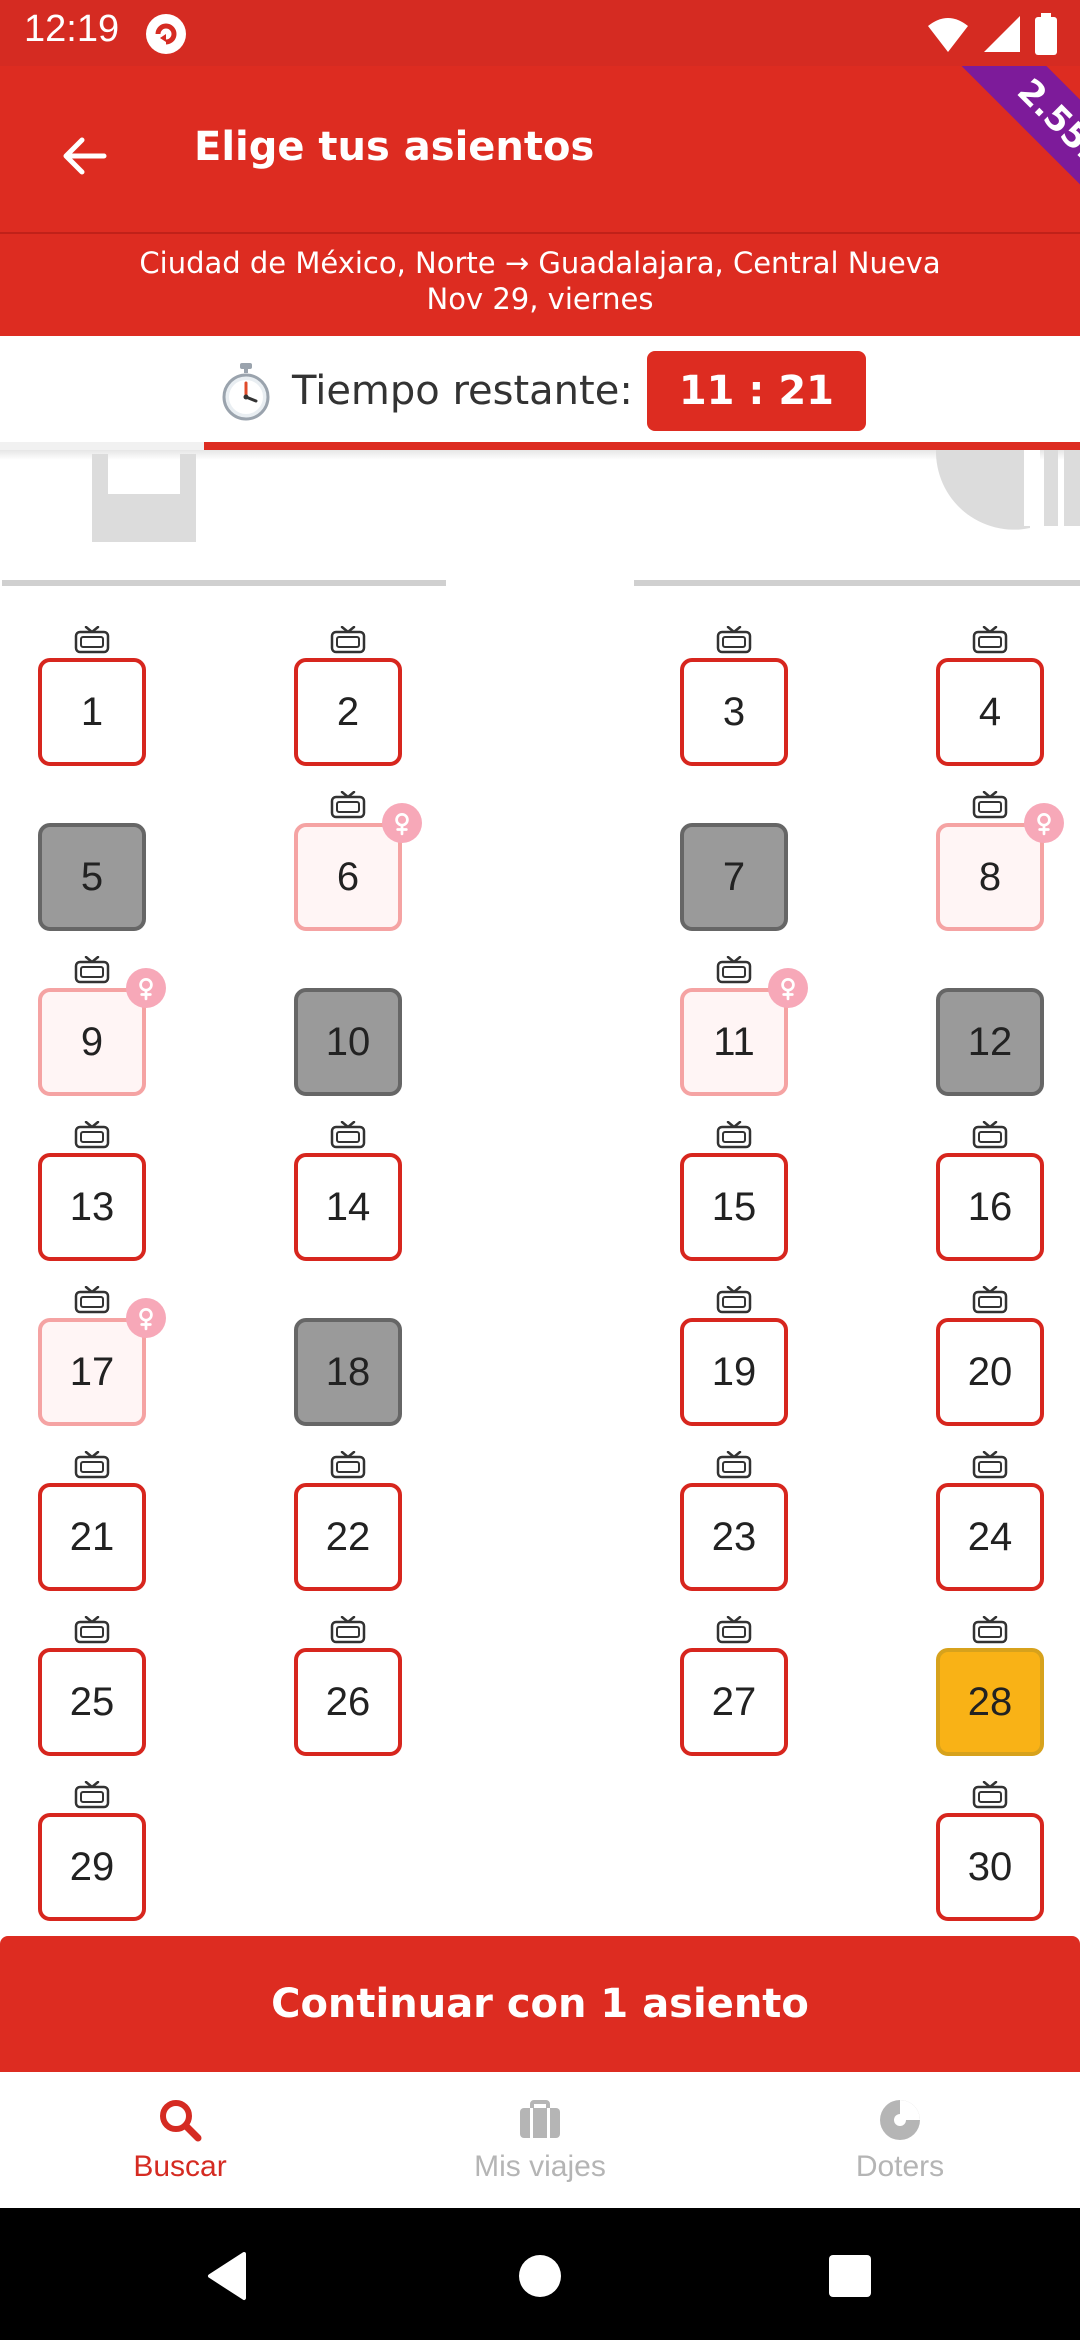  I want to click on seat-15: 15, so click(734, 1207).